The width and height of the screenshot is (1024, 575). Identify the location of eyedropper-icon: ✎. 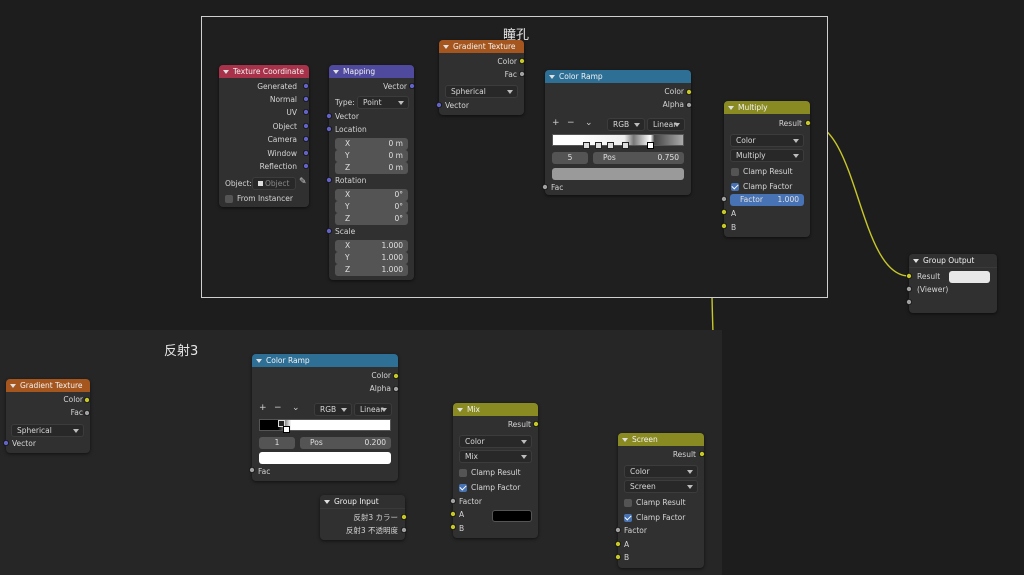
(303, 182).